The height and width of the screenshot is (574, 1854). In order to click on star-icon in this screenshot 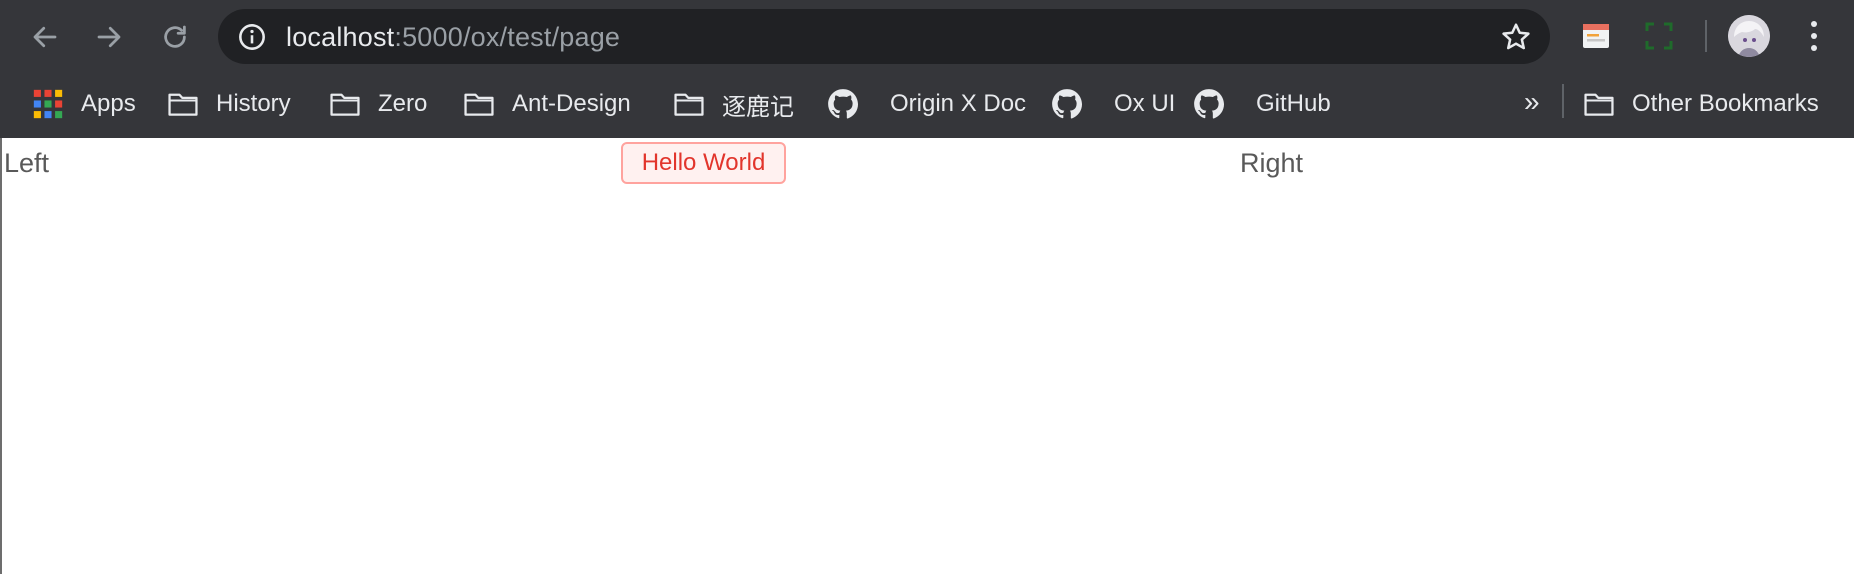, I will do `click(1516, 37)`.